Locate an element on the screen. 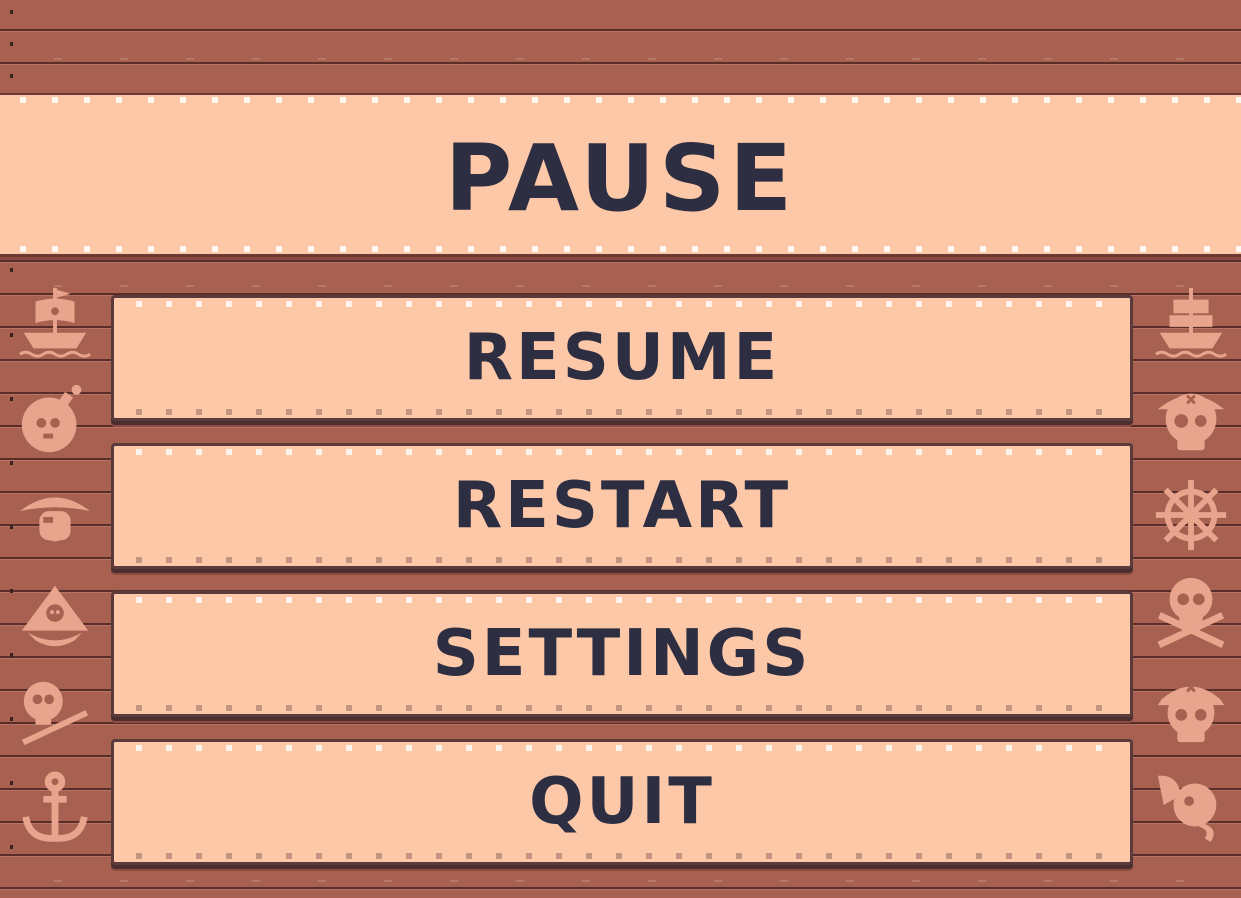 This screenshot has height=898, width=1241. parrot-icon is located at coordinates (1191, 805).